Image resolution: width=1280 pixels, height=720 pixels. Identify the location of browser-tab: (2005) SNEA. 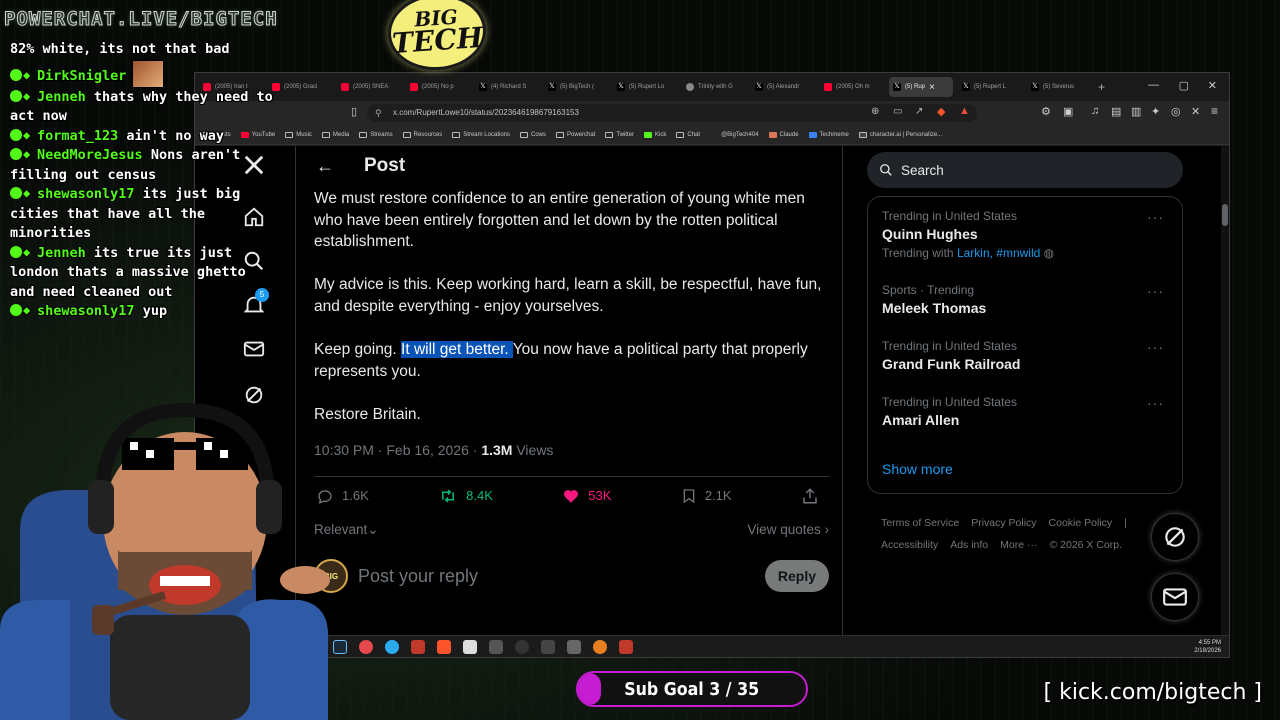
(369, 87).